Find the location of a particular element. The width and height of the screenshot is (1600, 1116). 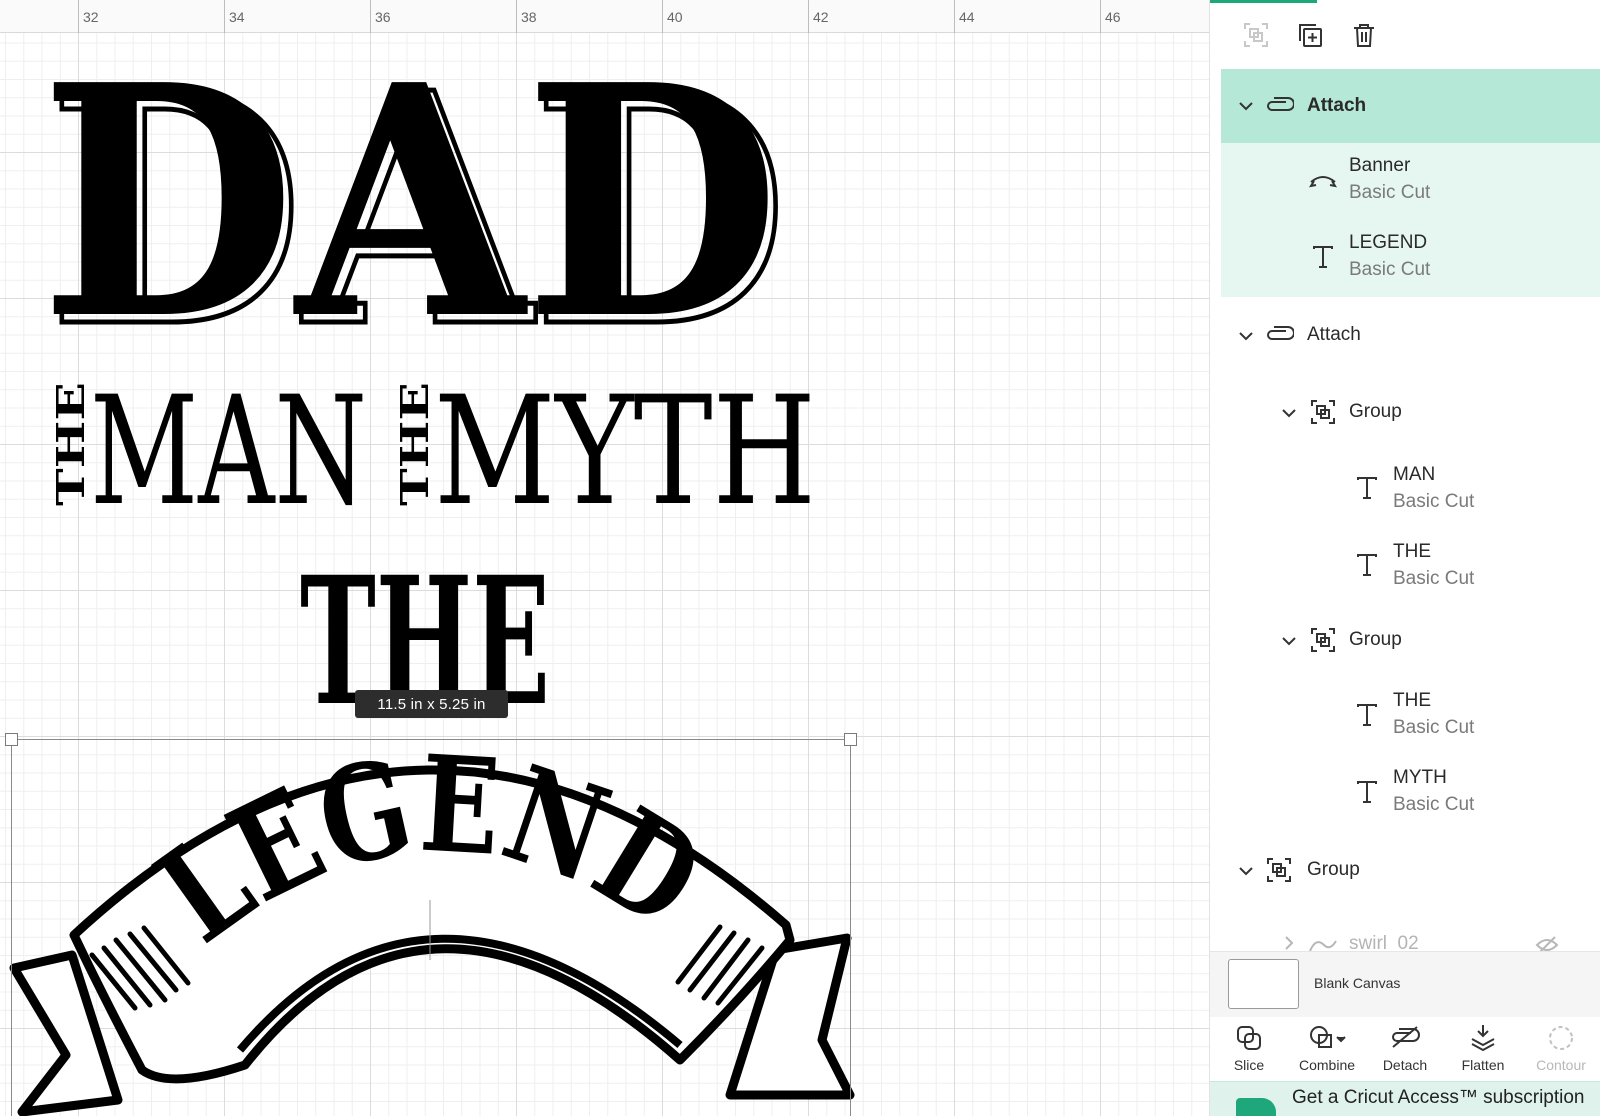

slice-button: Slice is located at coordinates (1249, 1049).